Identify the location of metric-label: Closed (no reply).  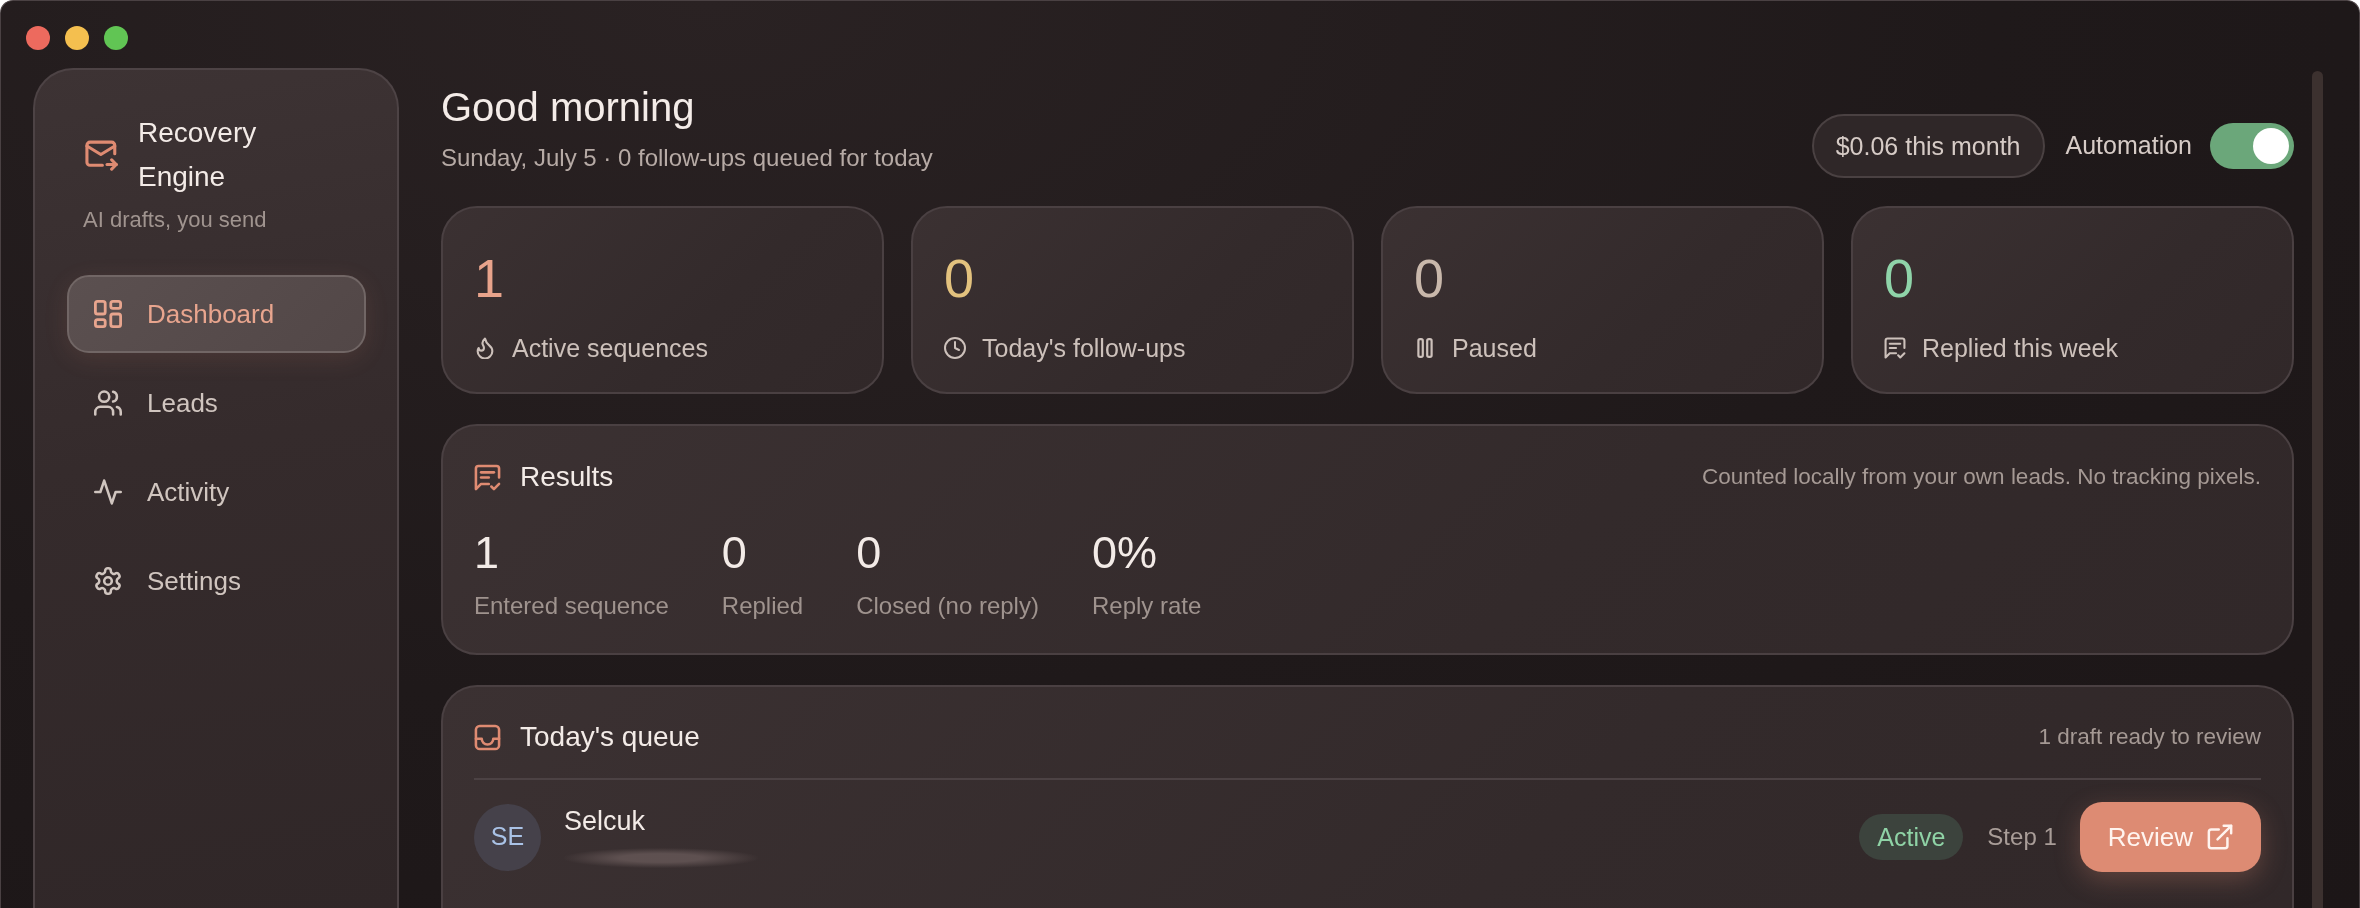
(947, 606).